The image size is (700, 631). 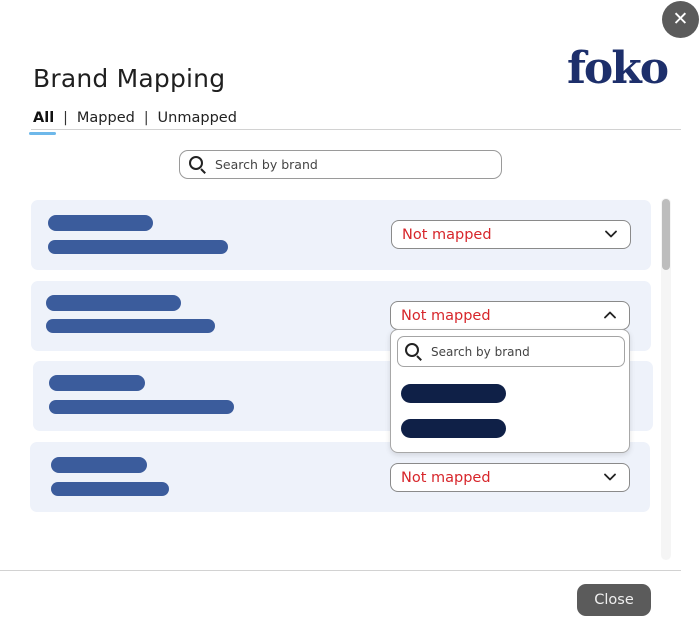 What do you see at coordinates (356, 129) in the screenshot?
I see `header-divider` at bounding box center [356, 129].